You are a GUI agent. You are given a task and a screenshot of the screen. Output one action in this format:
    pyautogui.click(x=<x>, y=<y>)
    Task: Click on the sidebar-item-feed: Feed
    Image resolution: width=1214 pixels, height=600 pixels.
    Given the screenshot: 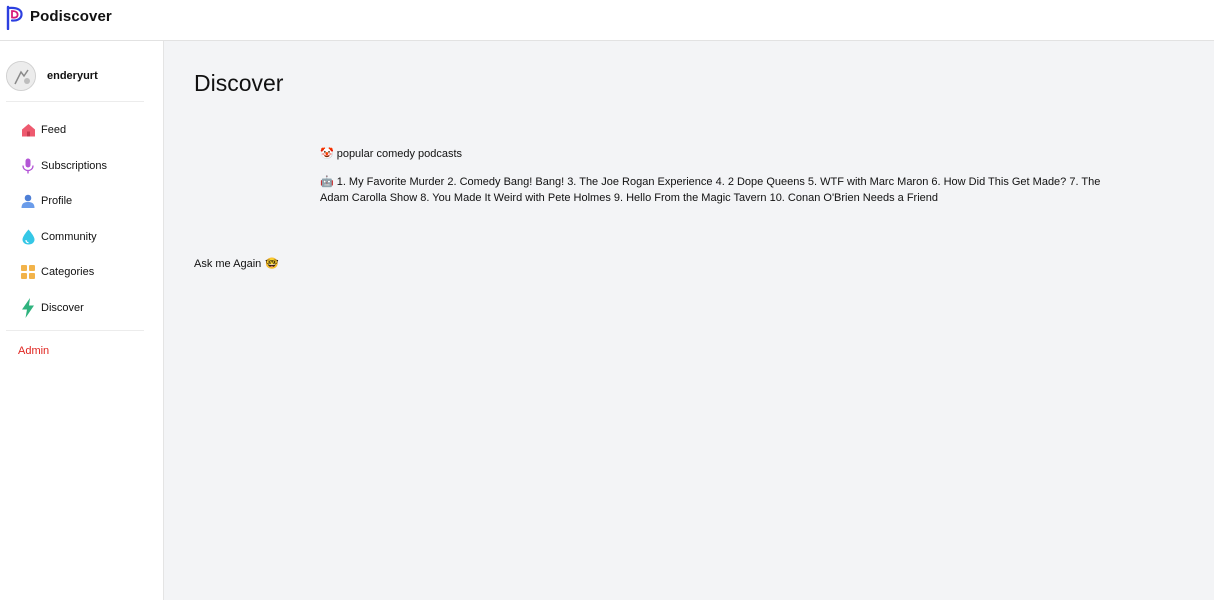 What is the action you would take?
    pyautogui.click(x=63, y=130)
    